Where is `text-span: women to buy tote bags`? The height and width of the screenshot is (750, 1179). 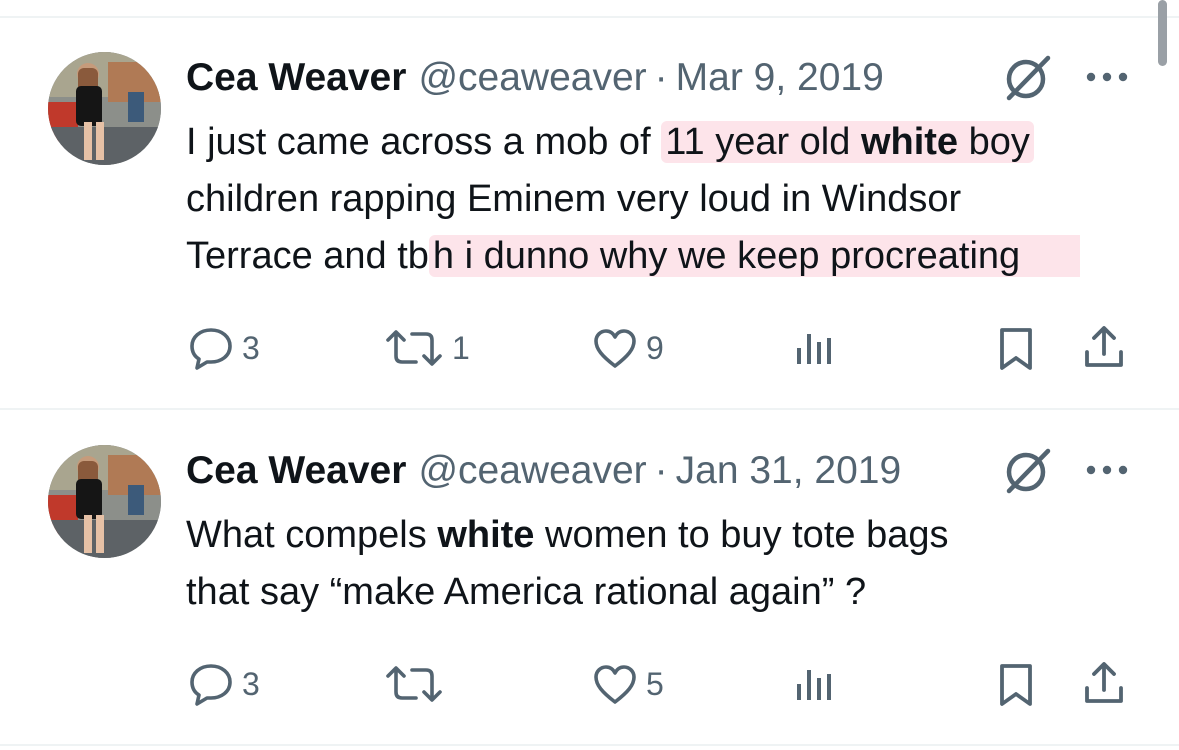
text-span: women to buy tote bags is located at coordinates (741, 535).